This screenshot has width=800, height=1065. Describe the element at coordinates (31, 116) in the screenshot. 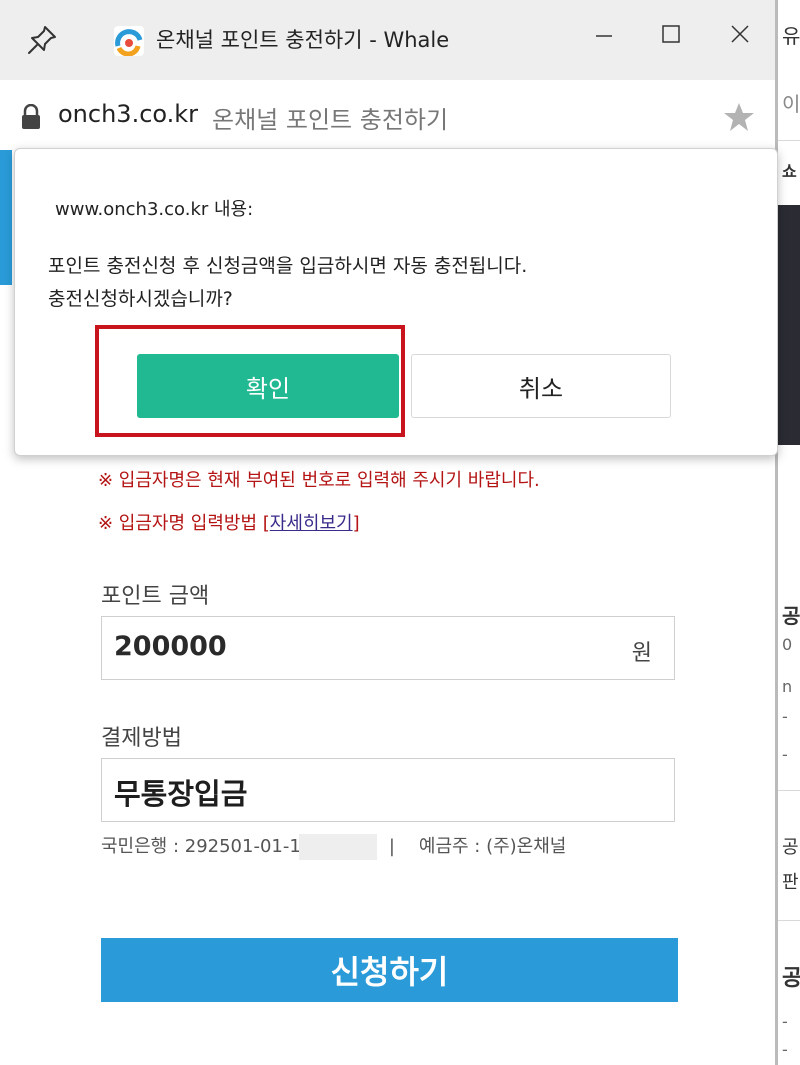

I see `lock-icon` at that location.